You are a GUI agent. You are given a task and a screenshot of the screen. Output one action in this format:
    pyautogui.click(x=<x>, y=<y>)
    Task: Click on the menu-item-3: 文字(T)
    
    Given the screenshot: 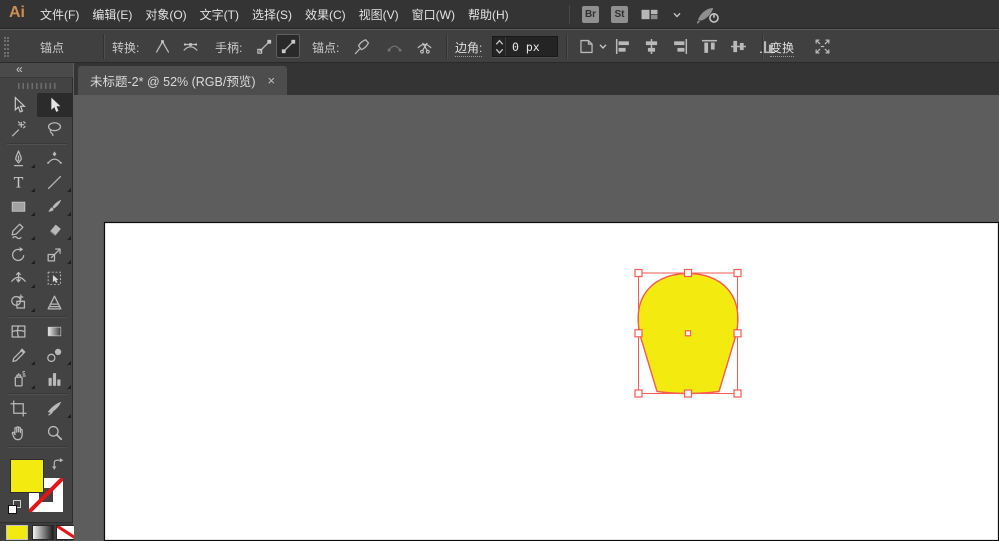 What is the action you would take?
    pyautogui.click(x=219, y=14)
    